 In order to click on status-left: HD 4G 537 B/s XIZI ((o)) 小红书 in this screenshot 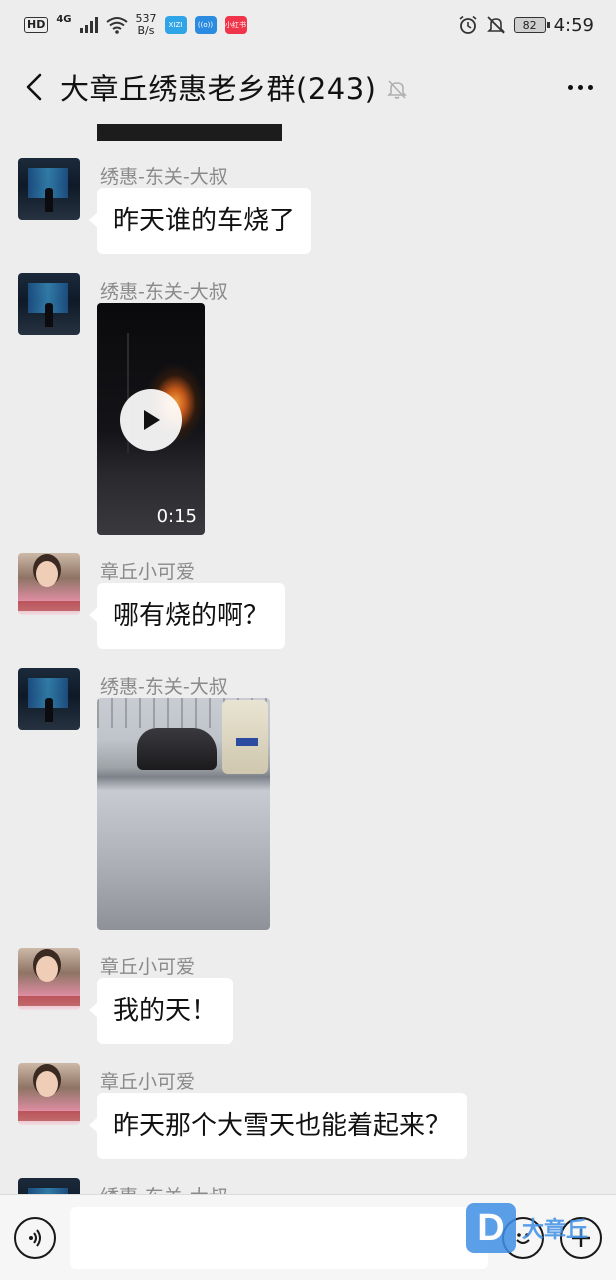, I will do `click(135, 25)`.